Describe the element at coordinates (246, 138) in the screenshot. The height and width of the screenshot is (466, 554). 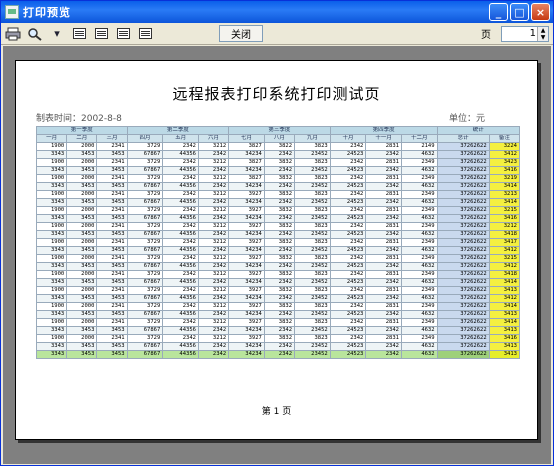
I see `column-header: 七月` at that location.